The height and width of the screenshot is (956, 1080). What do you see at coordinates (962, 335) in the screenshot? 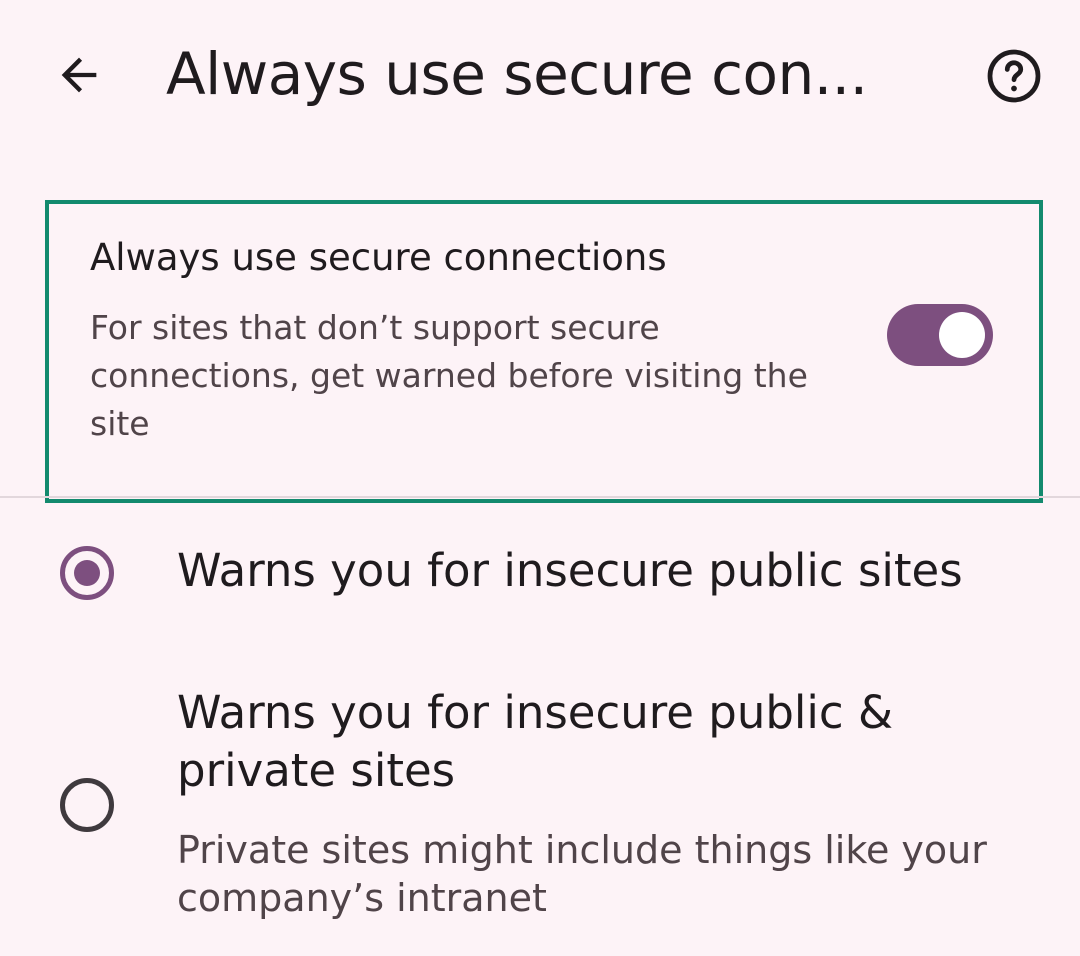
I see `toggle-thumb` at bounding box center [962, 335].